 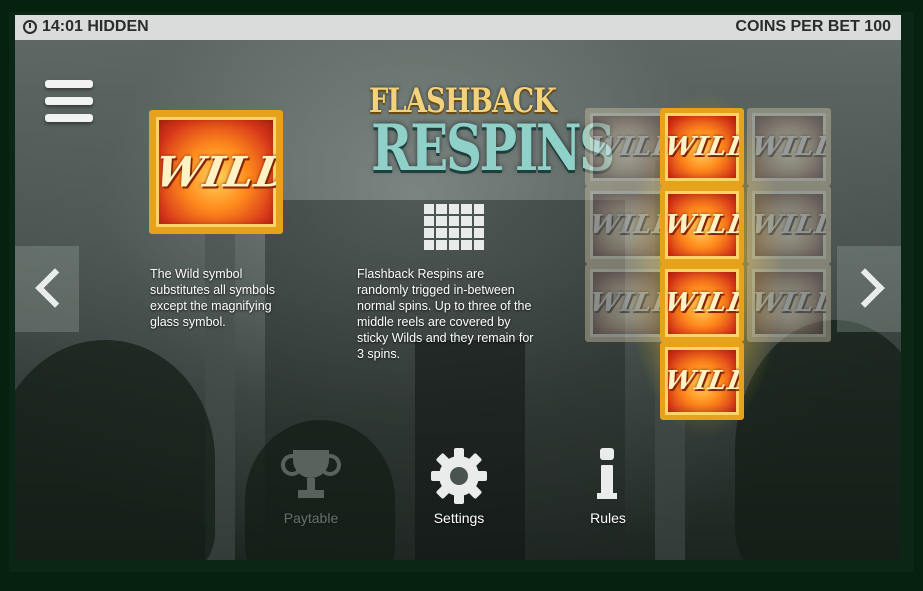 What do you see at coordinates (458, 27) in the screenshot?
I see `status-bar: 14:01 HIDDEN COINS PER BET 100` at bounding box center [458, 27].